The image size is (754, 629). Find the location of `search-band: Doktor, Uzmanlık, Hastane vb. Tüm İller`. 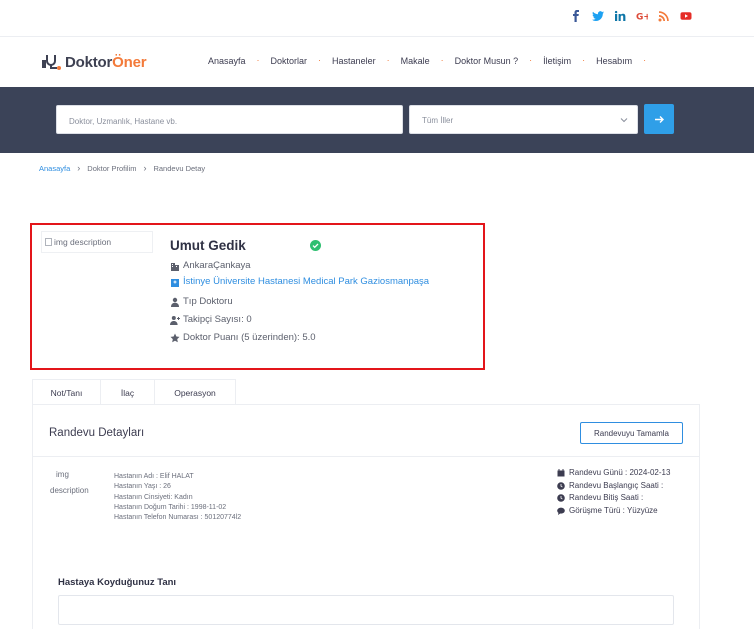

search-band: Doktor, Uzmanlık, Hastane vb. Tüm İller is located at coordinates (377, 120).